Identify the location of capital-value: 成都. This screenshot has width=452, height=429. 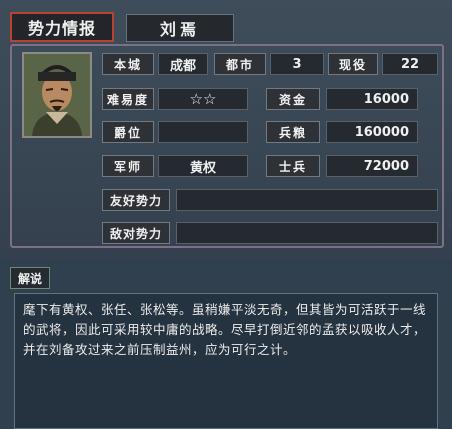
(183, 64).